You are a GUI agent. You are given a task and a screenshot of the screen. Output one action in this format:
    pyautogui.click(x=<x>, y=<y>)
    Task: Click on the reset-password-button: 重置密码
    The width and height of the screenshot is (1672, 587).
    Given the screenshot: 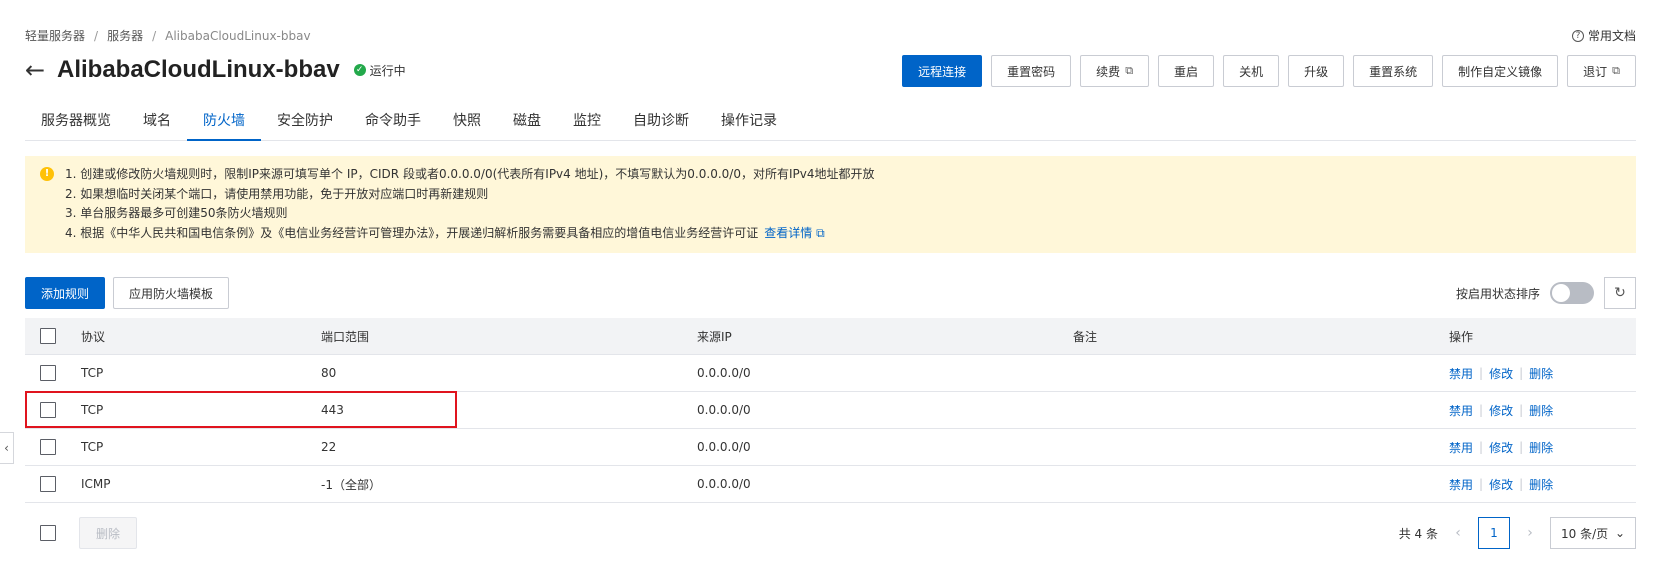 What is the action you would take?
    pyautogui.click(x=1031, y=71)
    